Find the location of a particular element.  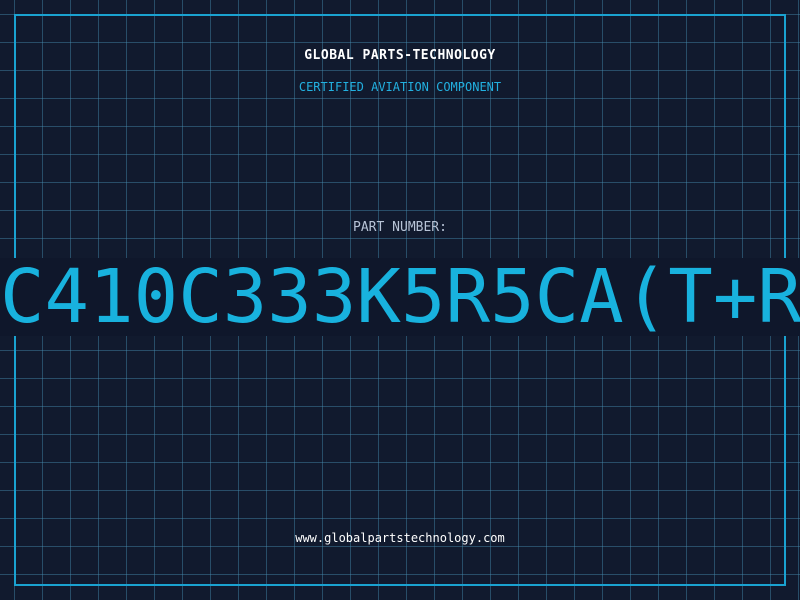

part-number-label: PART NUMBER: is located at coordinates (400, 227).